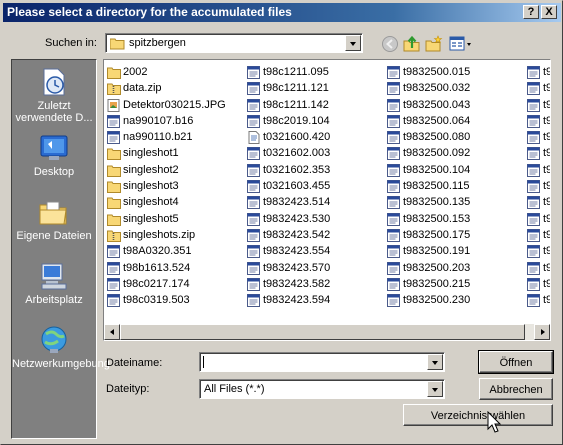 The width and height of the screenshot is (563, 445). What do you see at coordinates (322, 332) in the screenshot?
I see `scroll-thumb` at bounding box center [322, 332].